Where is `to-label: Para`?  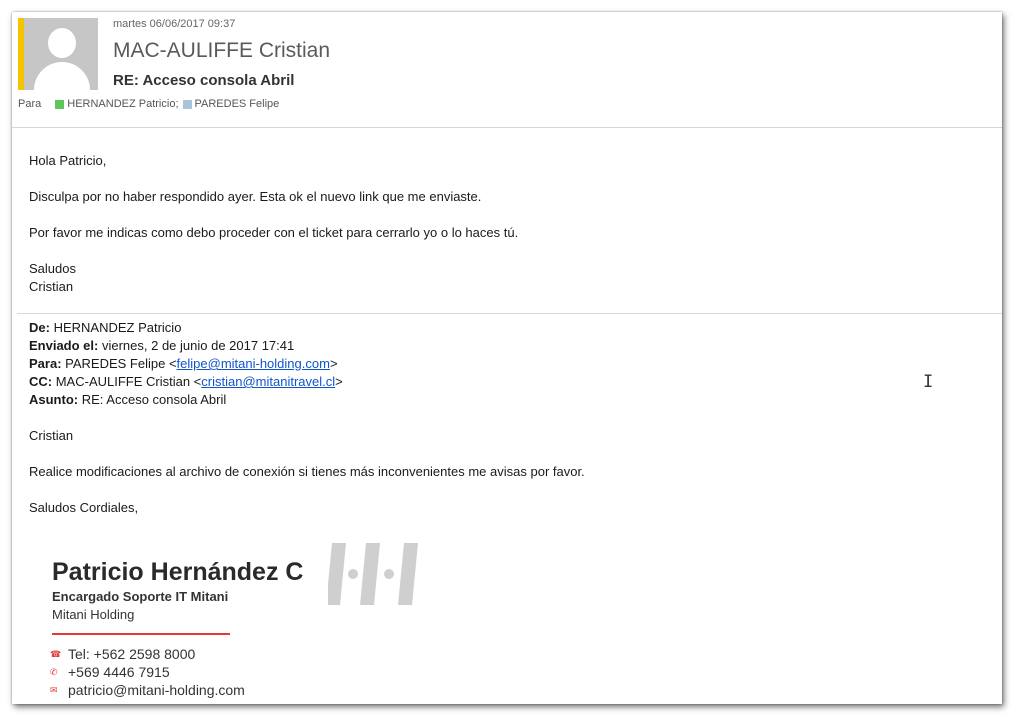
to-label: Para is located at coordinates (30, 104).